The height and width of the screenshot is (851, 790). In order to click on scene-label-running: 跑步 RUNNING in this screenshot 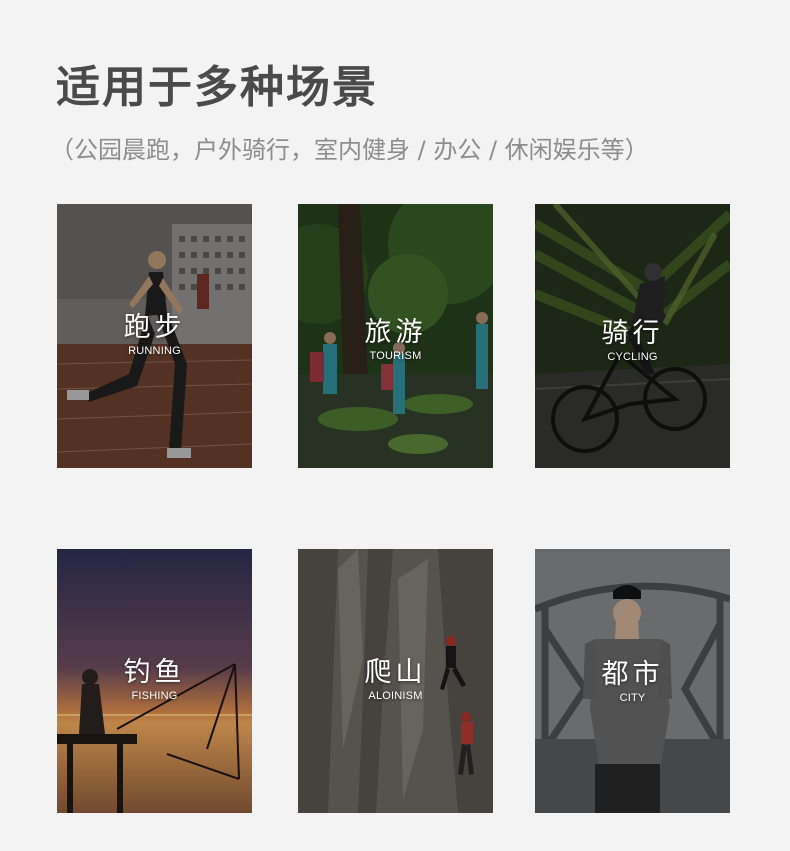, I will do `click(154, 334)`.